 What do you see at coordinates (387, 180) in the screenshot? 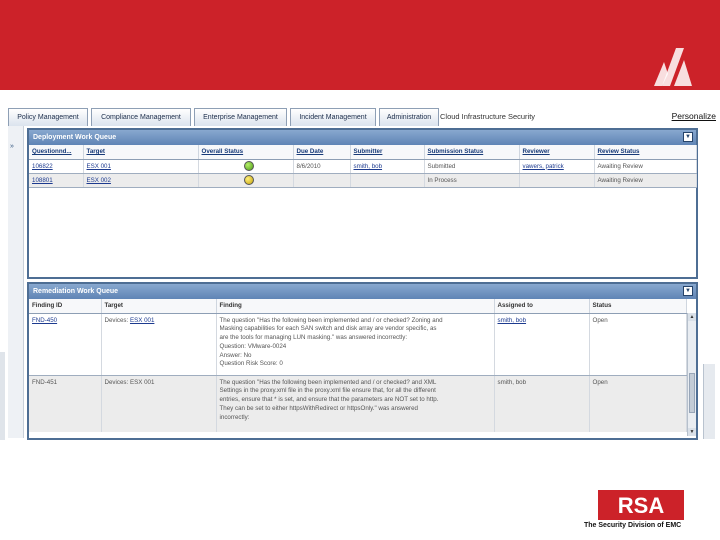
I see `submitter` at bounding box center [387, 180].